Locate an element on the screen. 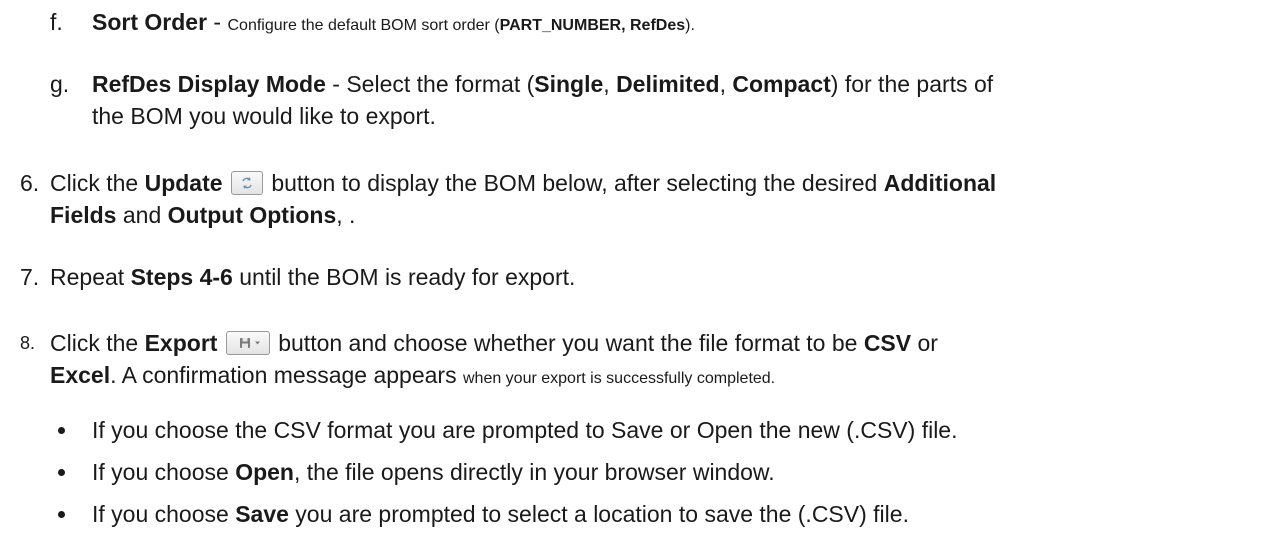 The width and height of the screenshot is (1262, 552). step-8-text1: Click the is located at coordinates (97, 343).